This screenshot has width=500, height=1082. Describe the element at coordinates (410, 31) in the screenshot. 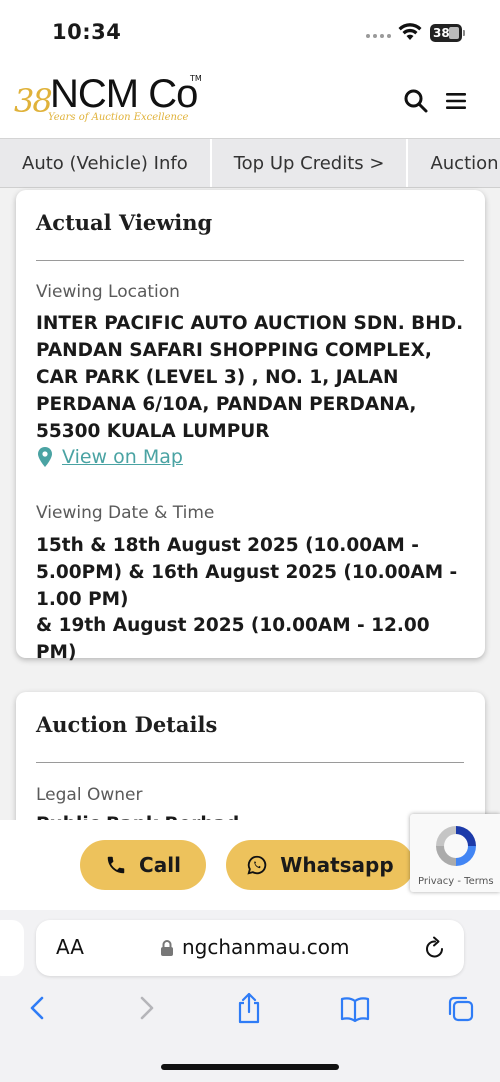

I see `wifi-icon` at that location.